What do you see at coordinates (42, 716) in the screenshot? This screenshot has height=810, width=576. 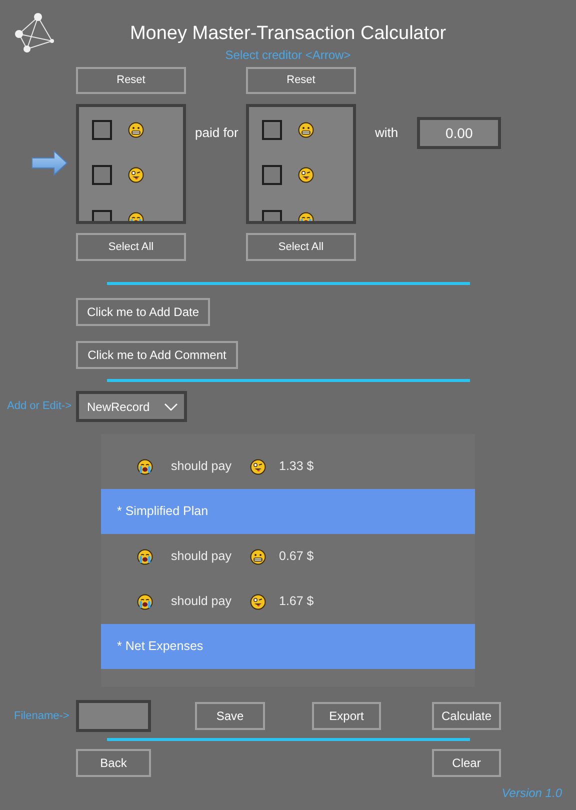 I see `filename-label: Filename->` at bounding box center [42, 716].